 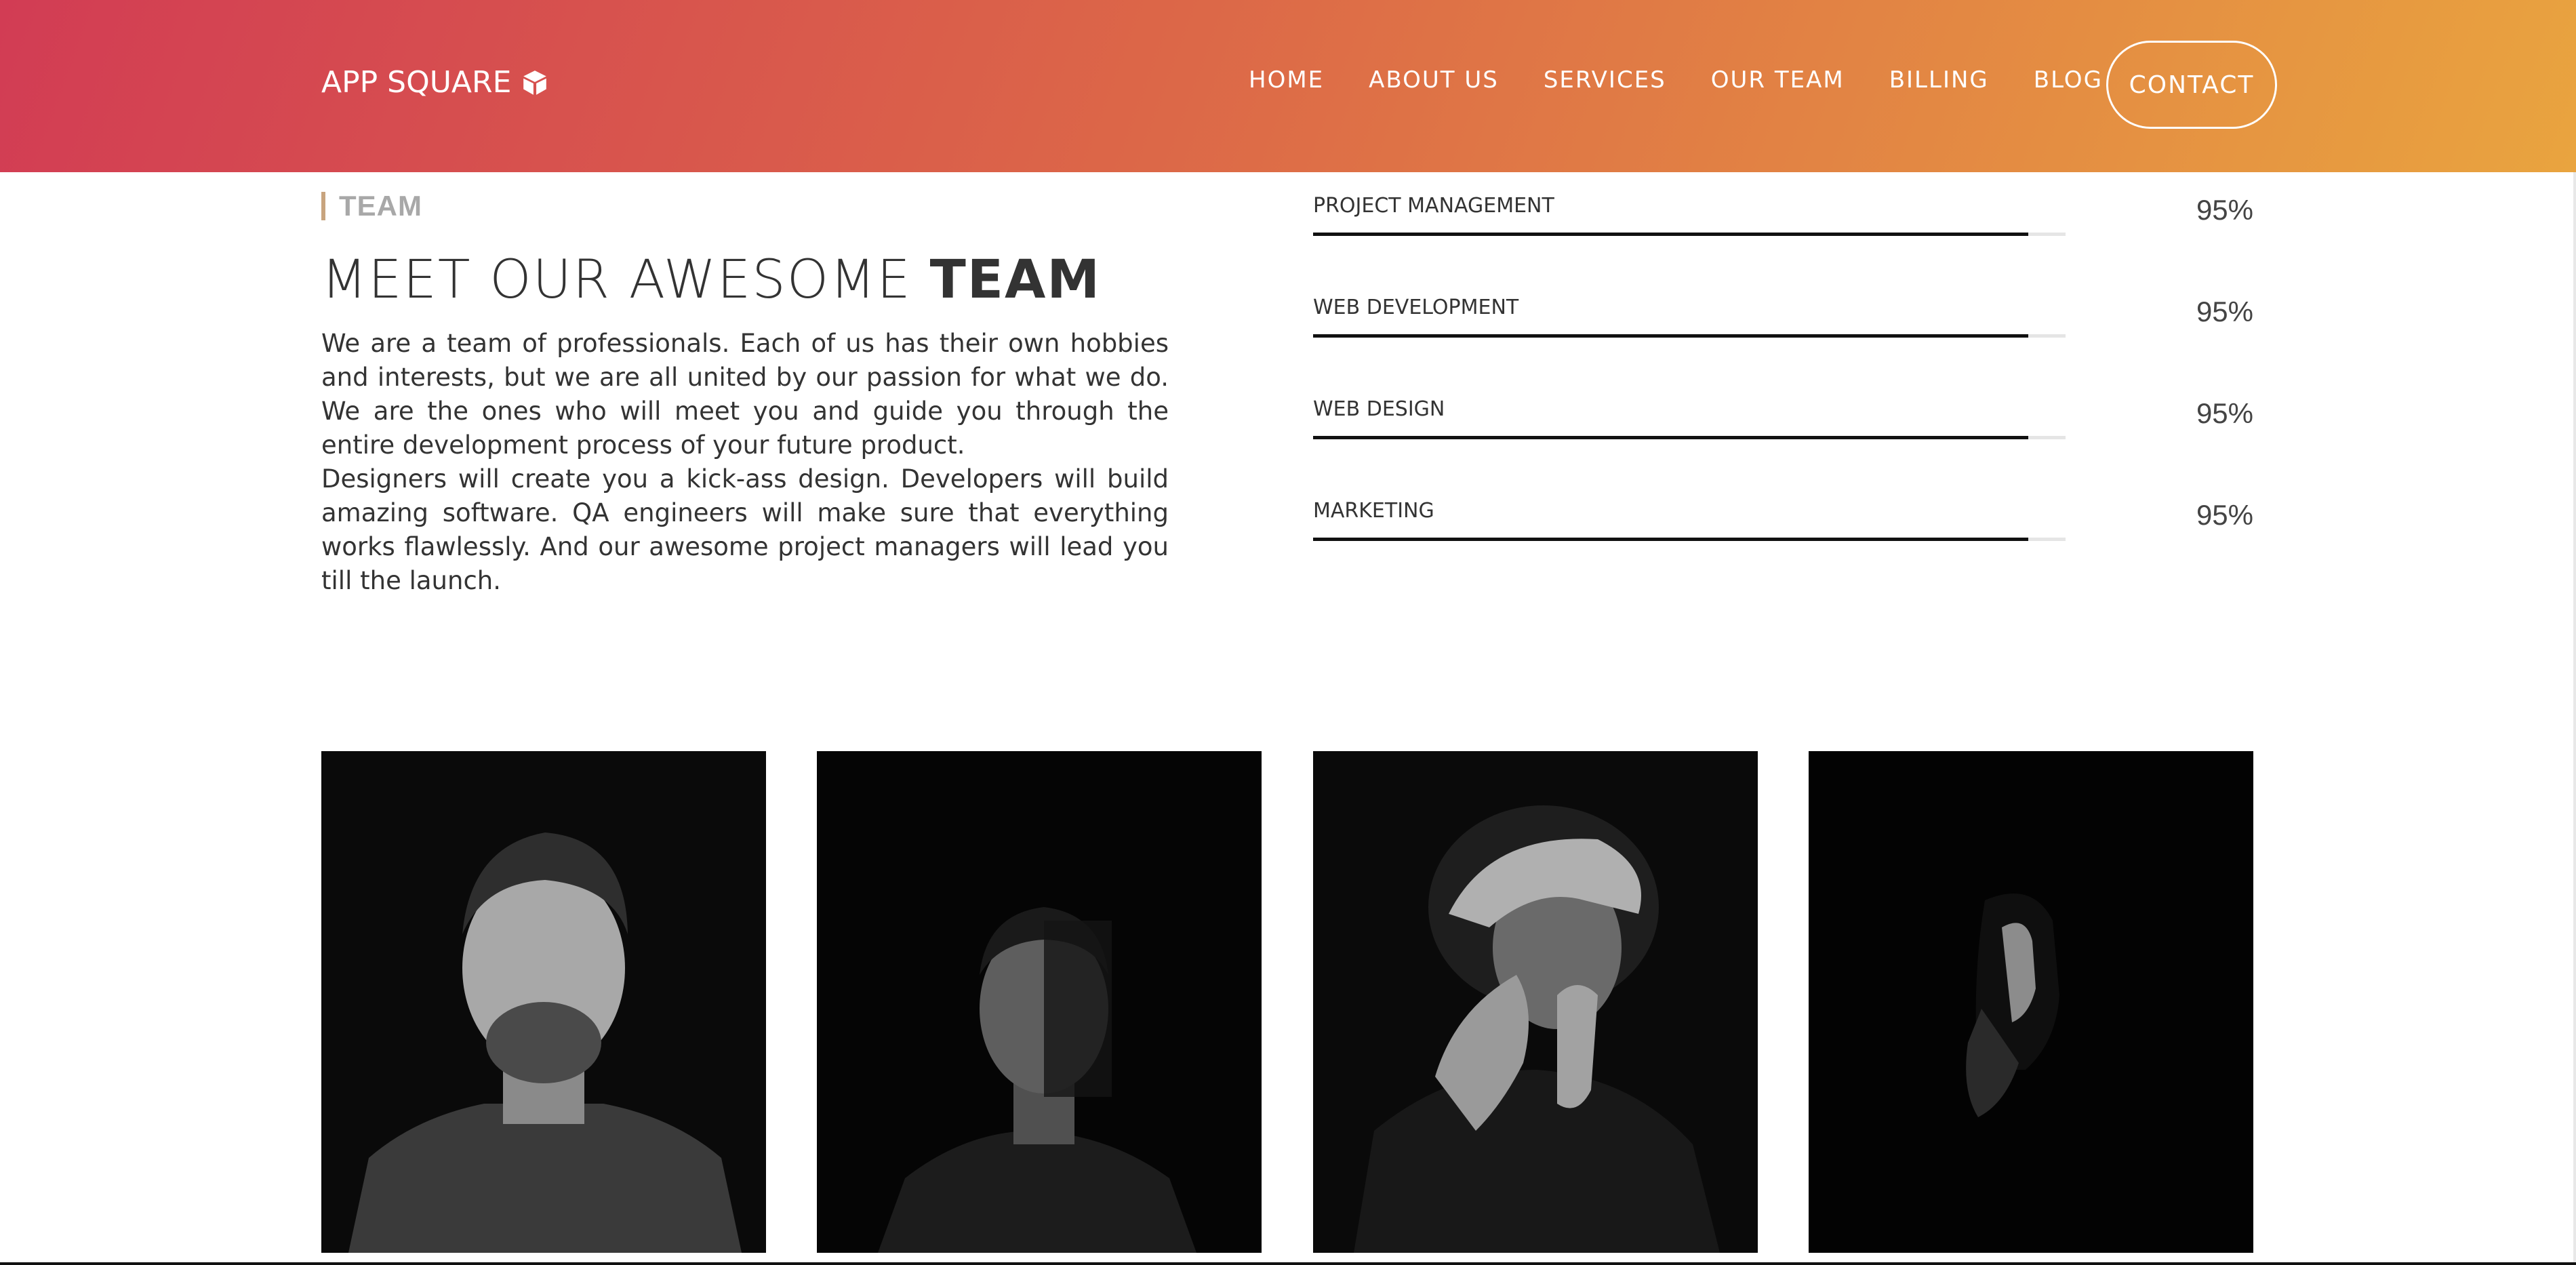 I want to click on nav-services: SERVICES, so click(x=1605, y=80).